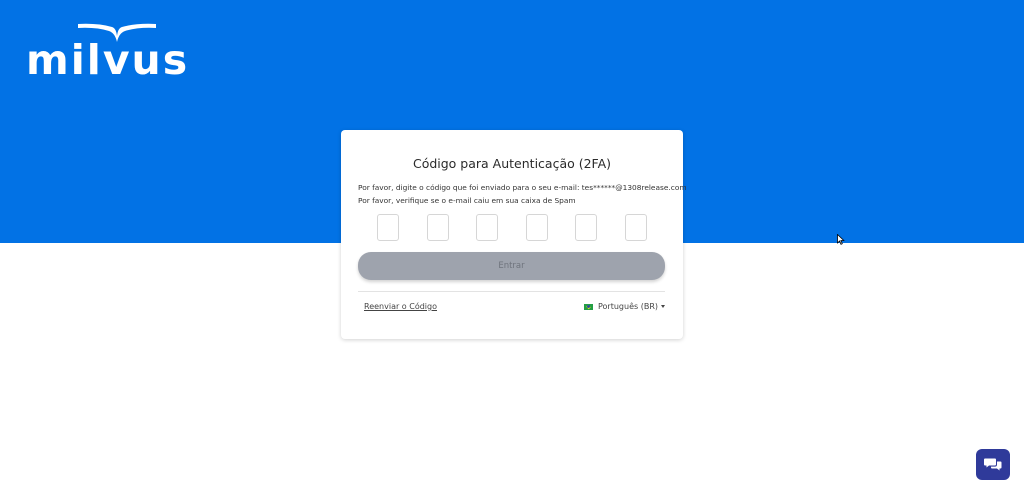 The height and width of the screenshot is (485, 1024). What do you see at coordinates (841, 239) in the screenshot?
I see `mouse-cursor-icon` at bounding box center [841, 239].